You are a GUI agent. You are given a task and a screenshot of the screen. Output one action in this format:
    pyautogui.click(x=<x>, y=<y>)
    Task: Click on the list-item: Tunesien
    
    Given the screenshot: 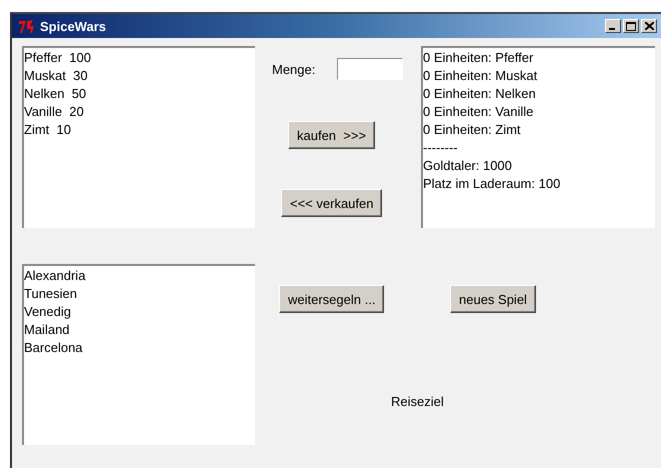 What is the action you would take?
    pyautogui.click(x=50, y=294)
    